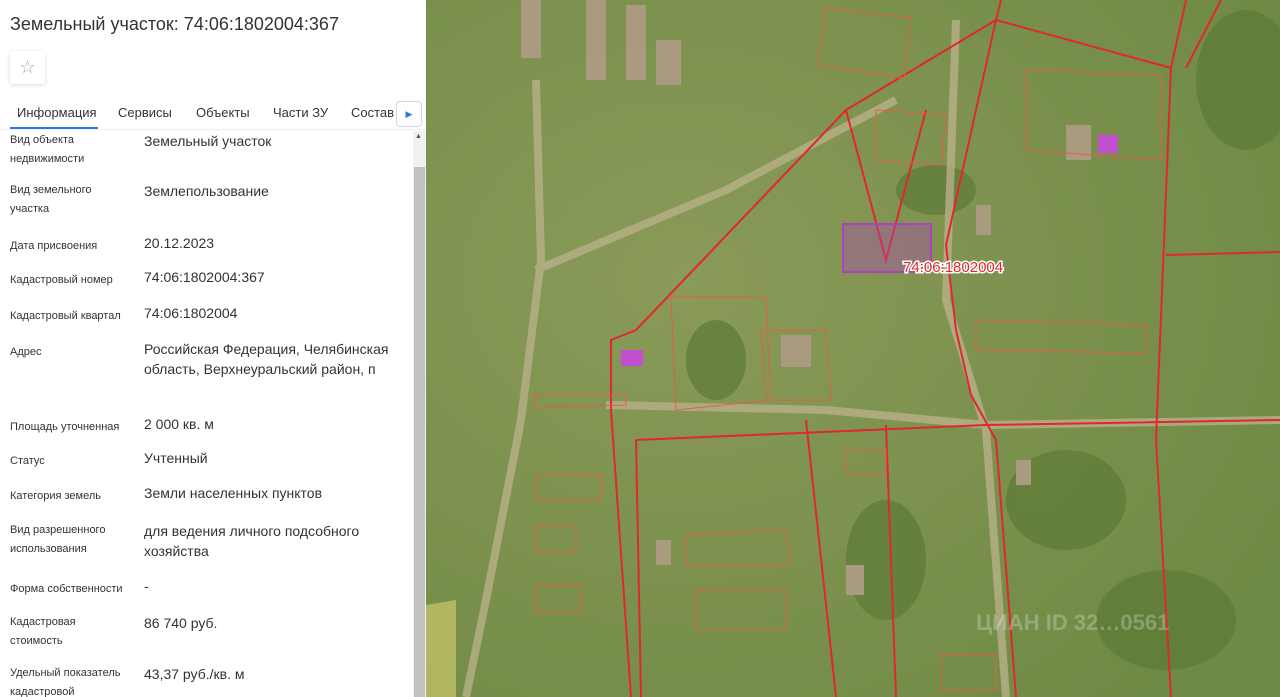  What do you see at coordinates (65, 427) in the screenshot?
I see `info-row-label: Площадь уточненная` at bounding box center [65, 427].